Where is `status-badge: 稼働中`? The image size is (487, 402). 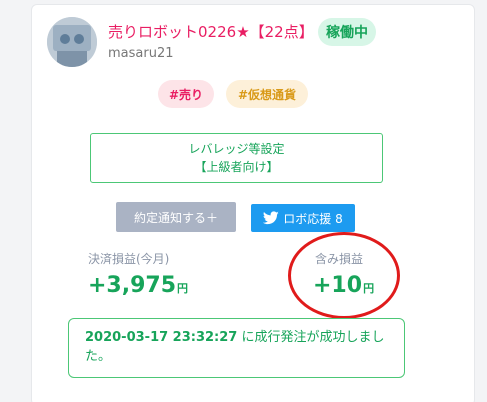 status-badge: 稼働中 is located at coordinates (347, 32).